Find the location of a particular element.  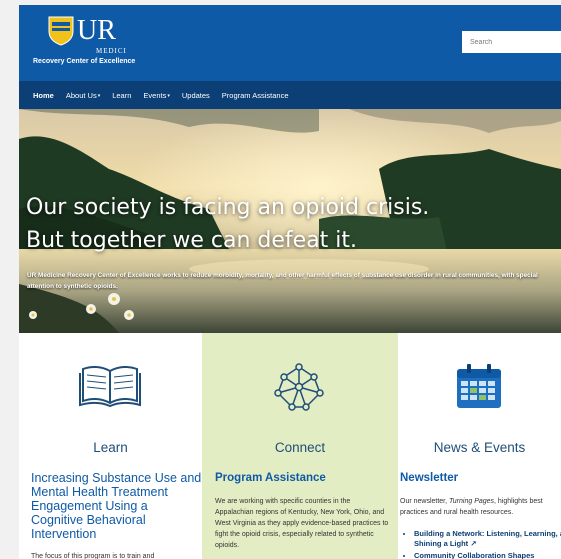

logo-wordmark: UR is located at coordinates (96, 30).